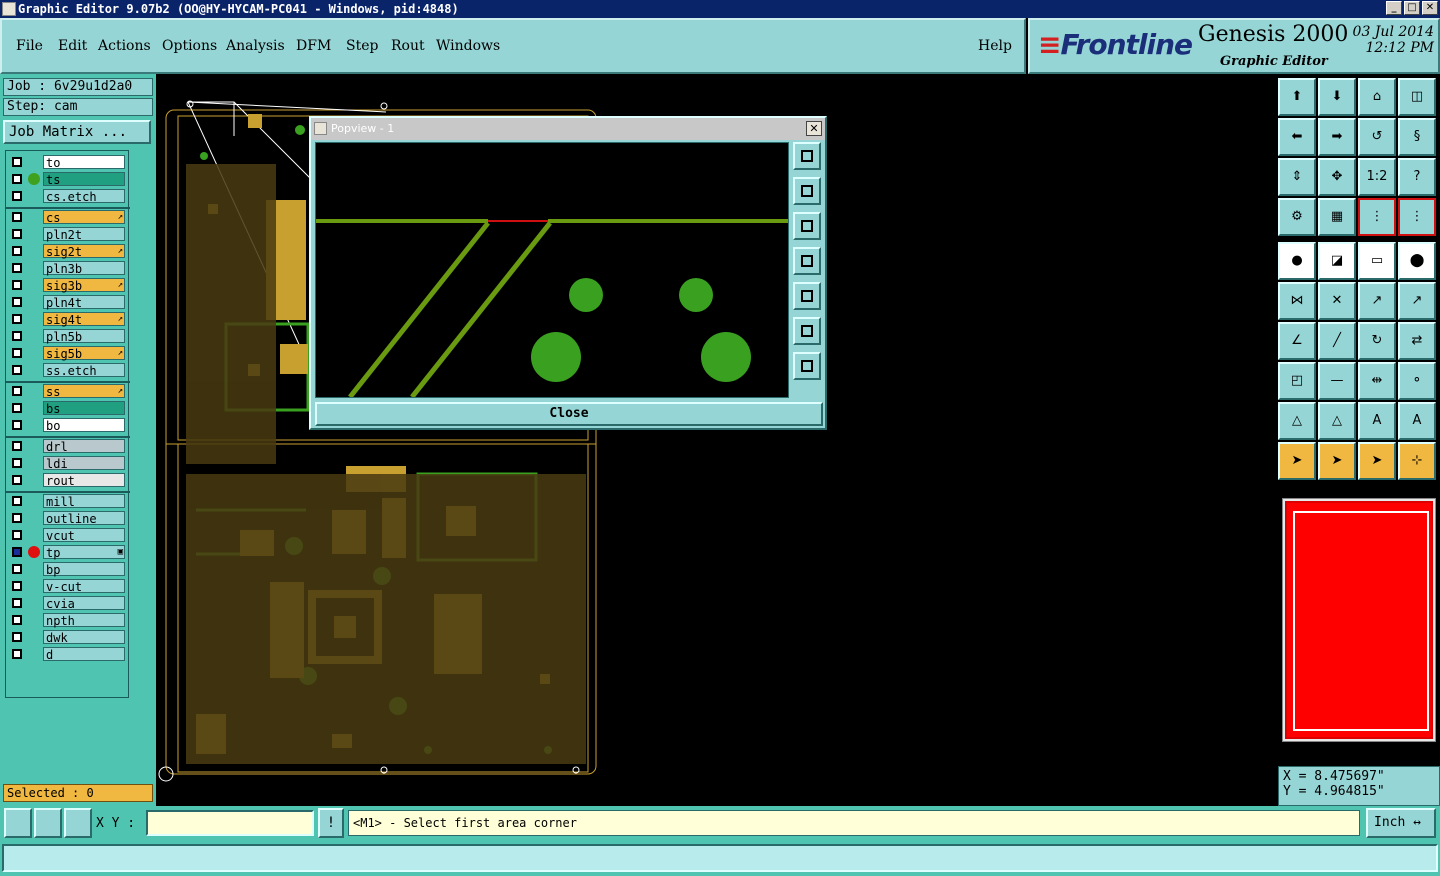 This screenshot has width=1440, height=876. Describe the element at coordinates (1417, 341) in the screenshot. I see `mirror-icon: ⇄` at that location.